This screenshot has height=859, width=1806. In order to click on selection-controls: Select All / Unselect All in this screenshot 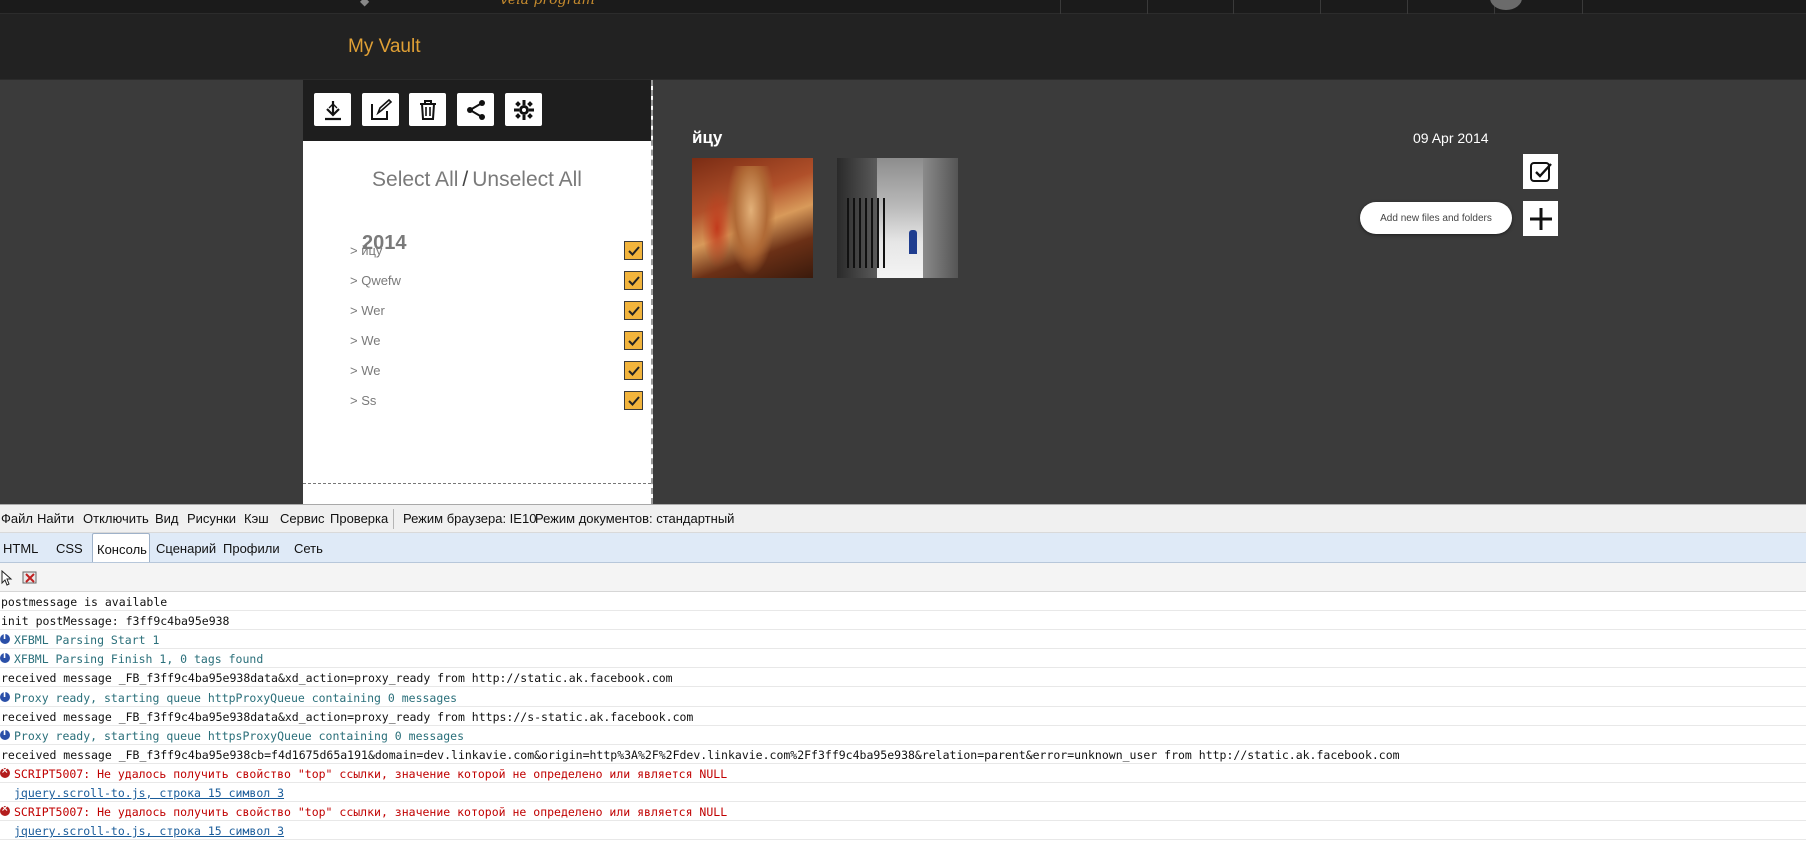, I will do `click(477, 180)`.